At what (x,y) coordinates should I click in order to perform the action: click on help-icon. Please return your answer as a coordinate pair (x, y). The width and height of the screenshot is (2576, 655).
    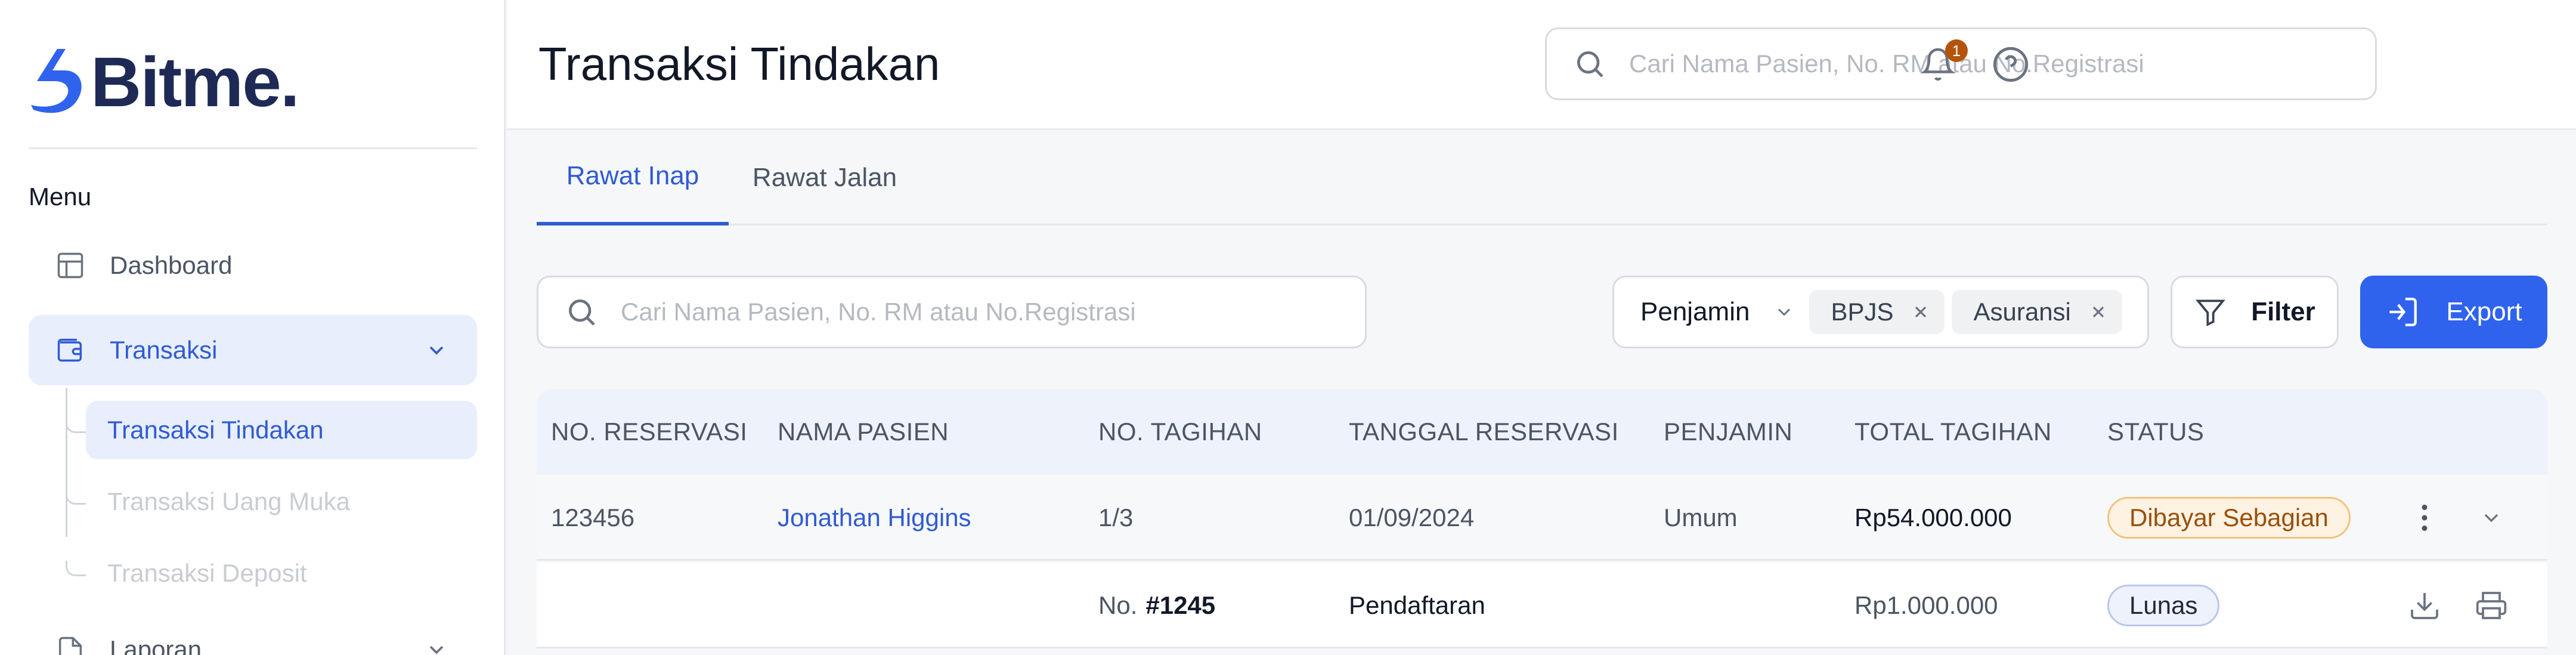
    Looking at the image, I should click on (2011, 64).